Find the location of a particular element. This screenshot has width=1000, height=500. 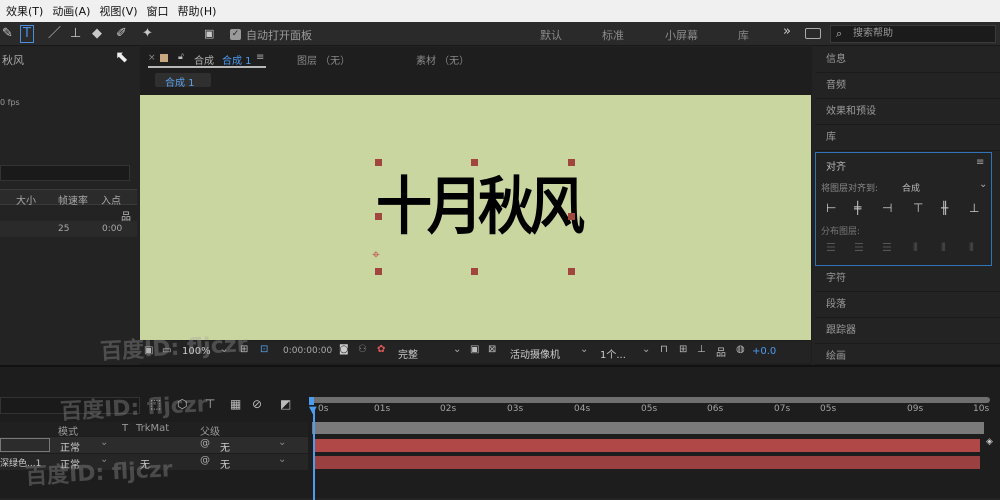

menu-animation: 动画(A) is located at coordinates (71, 11).